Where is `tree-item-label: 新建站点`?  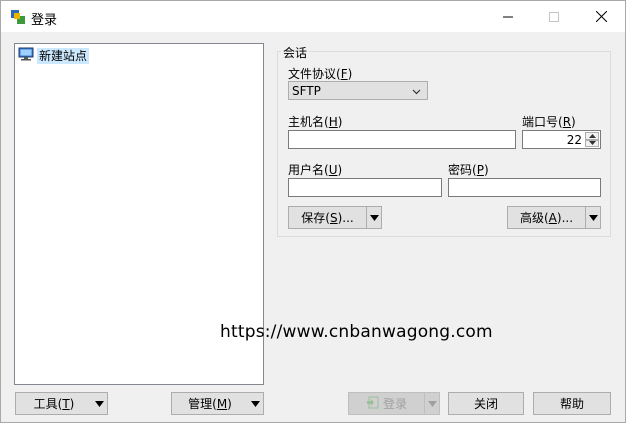
tree-item-label: 新建站点 is located at coordinates (63, 55).